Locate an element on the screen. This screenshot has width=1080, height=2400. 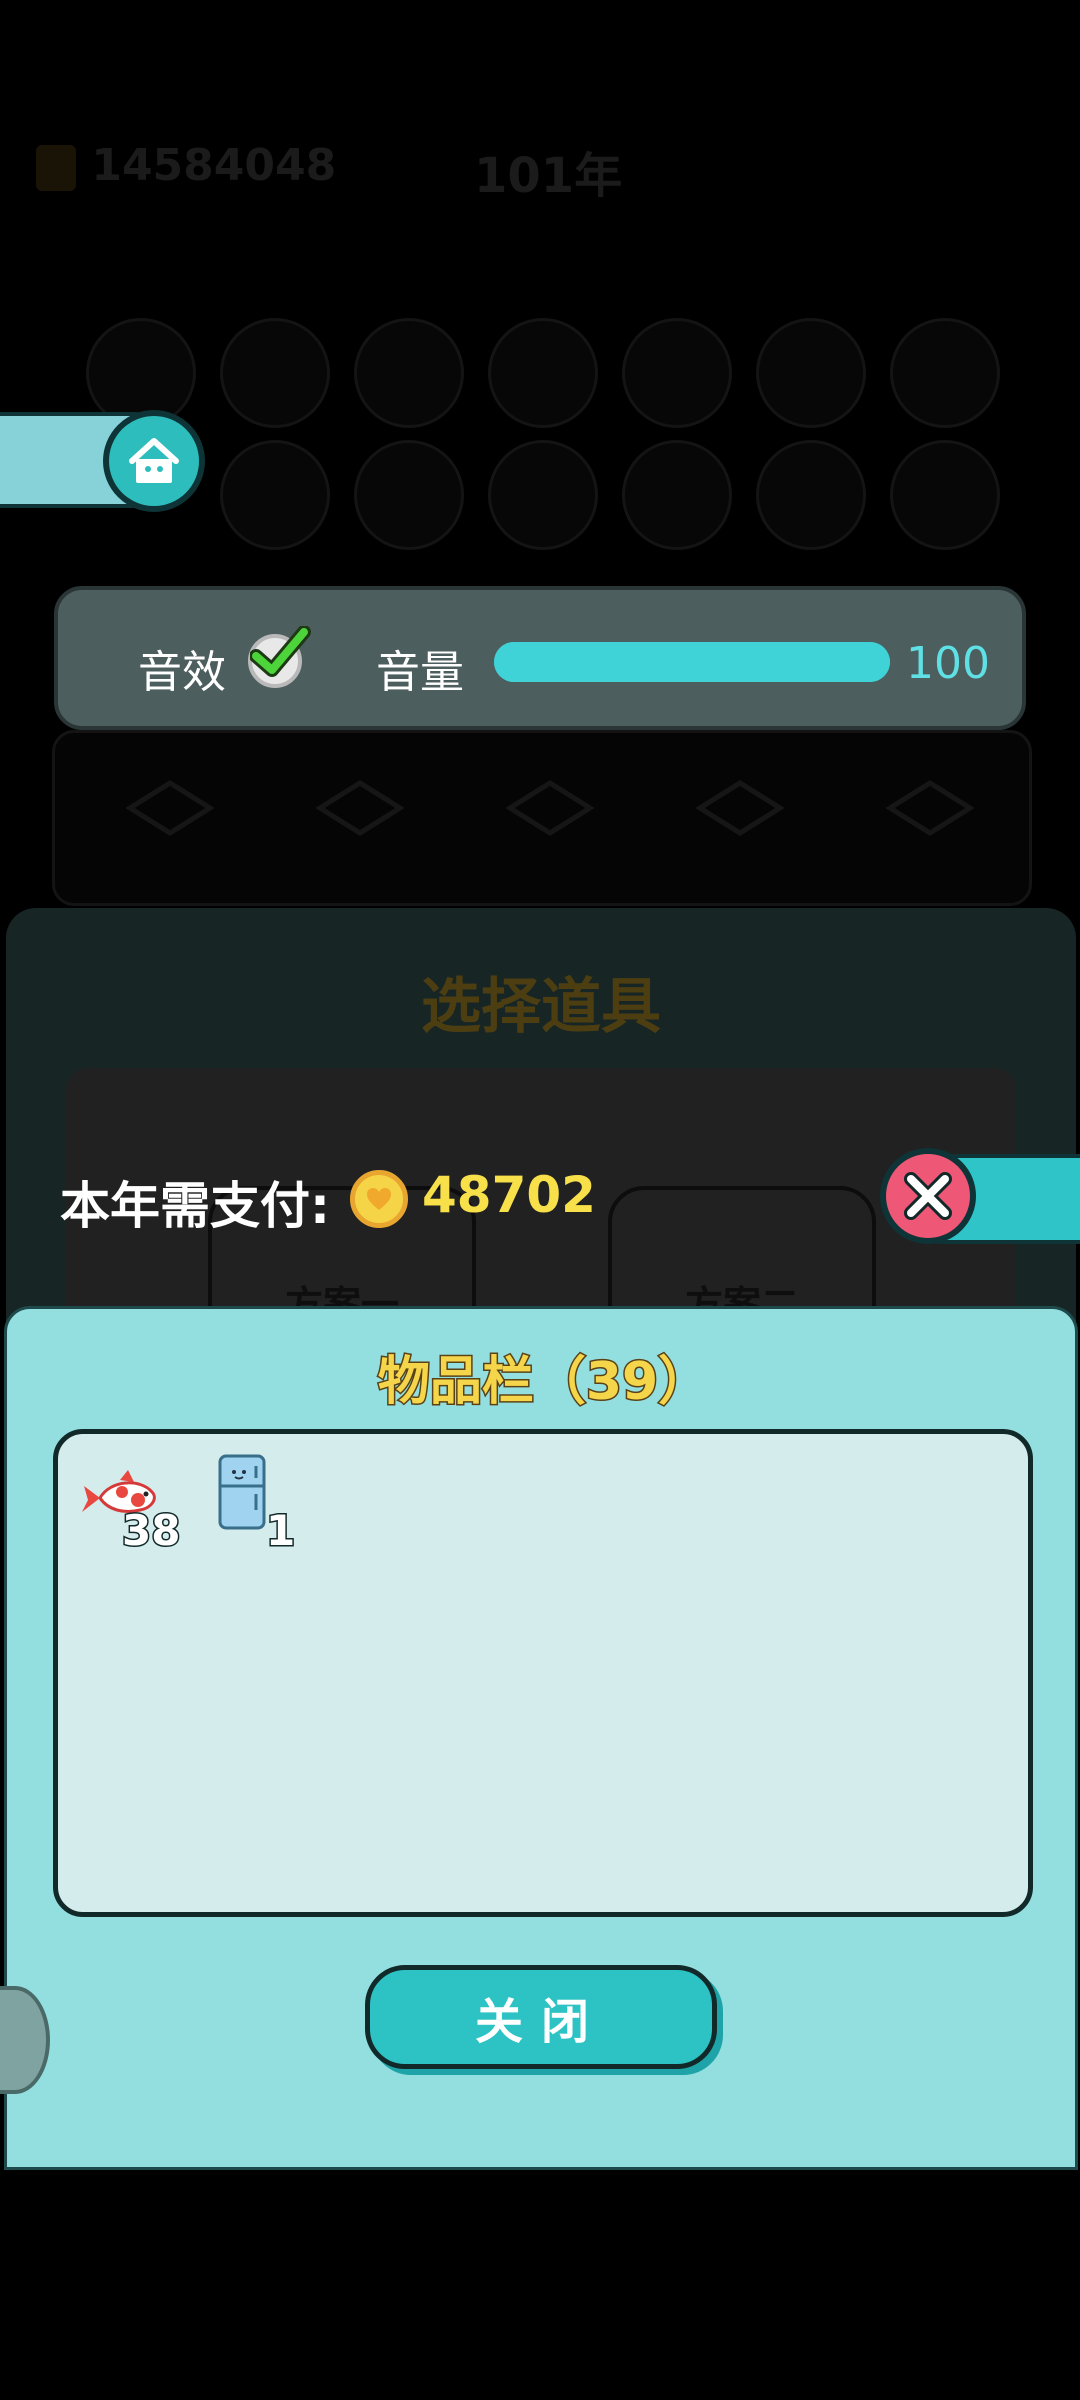
volume-label: 音量 is located at coordinates (420, 672).